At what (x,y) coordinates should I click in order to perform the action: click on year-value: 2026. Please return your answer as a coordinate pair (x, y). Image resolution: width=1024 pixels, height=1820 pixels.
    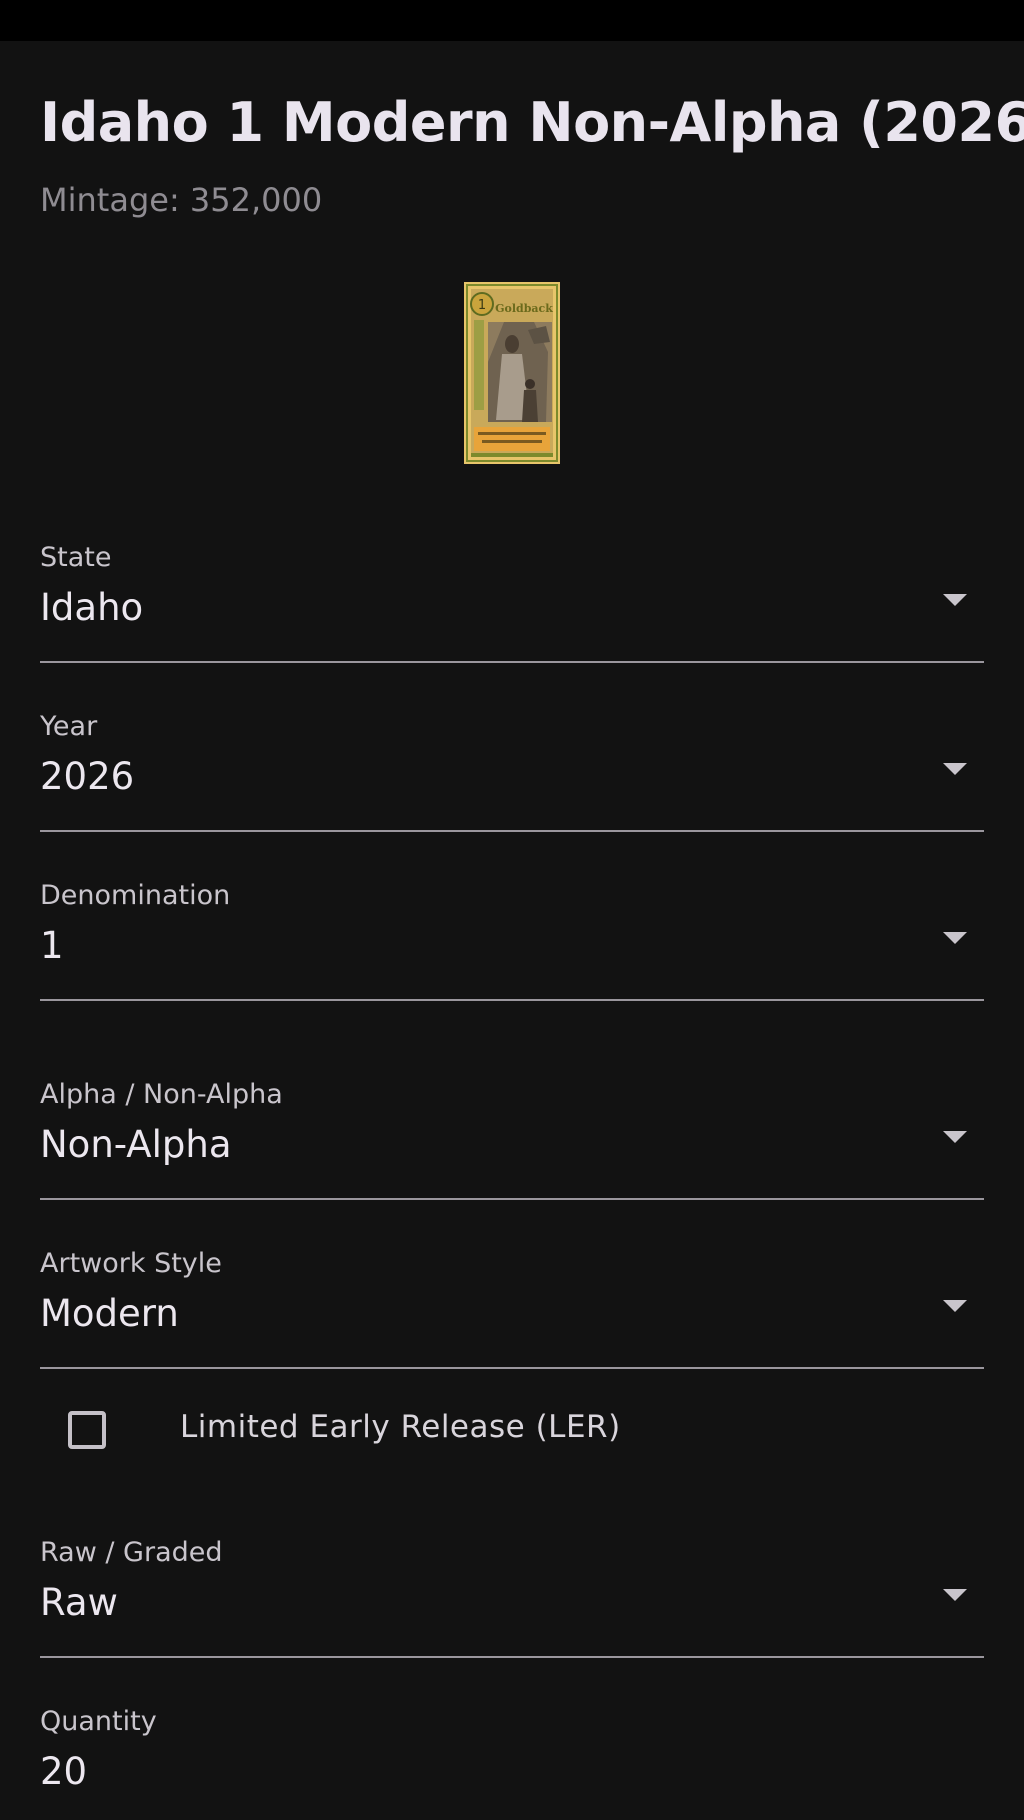
    Looking at the image, I should click on (87, 776).